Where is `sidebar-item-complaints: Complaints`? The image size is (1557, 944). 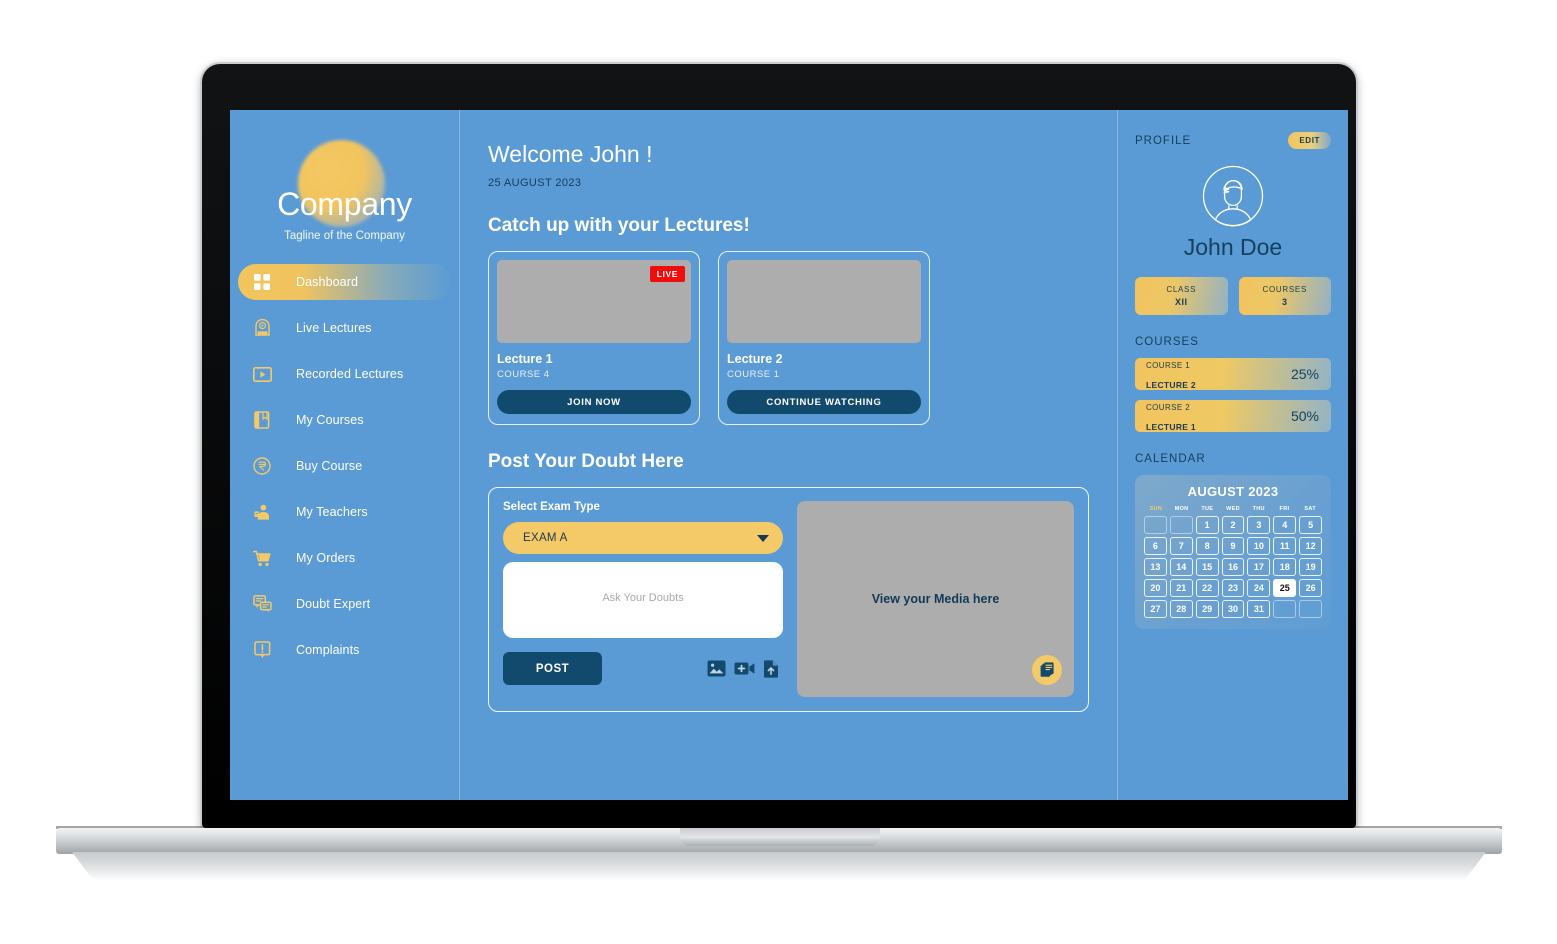 sidebar-item-complaints: Complaints is located at coordinates (344, 650).